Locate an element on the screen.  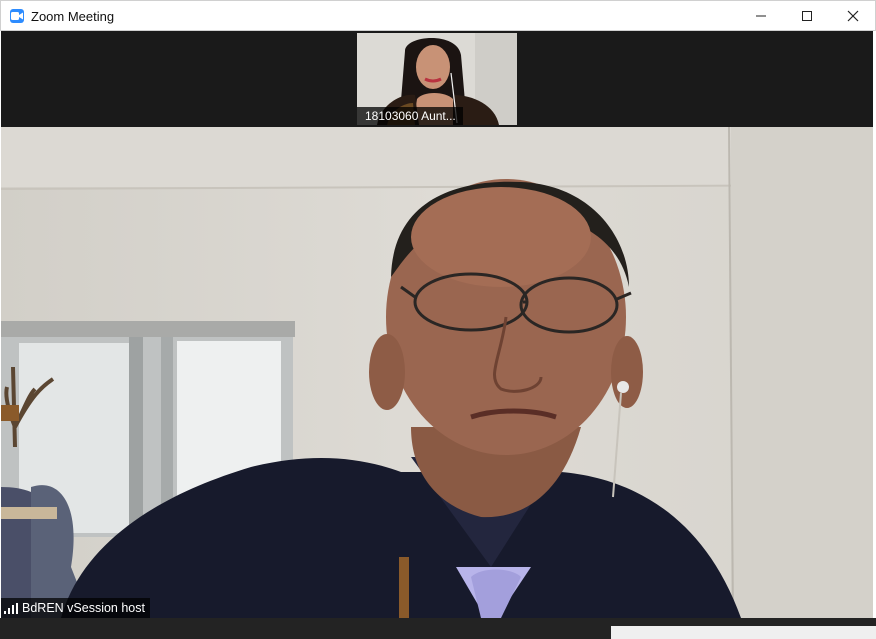
zoom-camera-icon is located at coordinates (17, 16).